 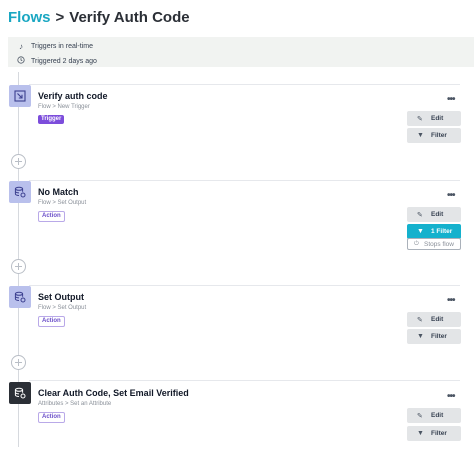 I want to click on breadcrumb: Flows > Verify Auth Code, so click(x=99, y=17).